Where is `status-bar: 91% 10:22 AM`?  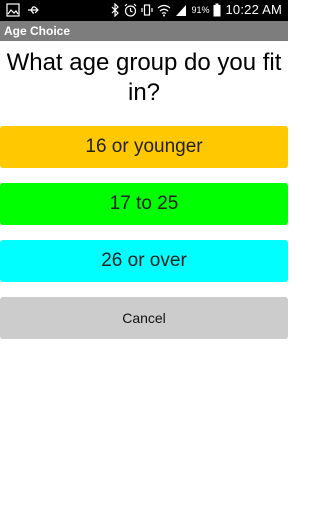 status-bar: 91% 10:22 AM is located at coordinates (144, 10).